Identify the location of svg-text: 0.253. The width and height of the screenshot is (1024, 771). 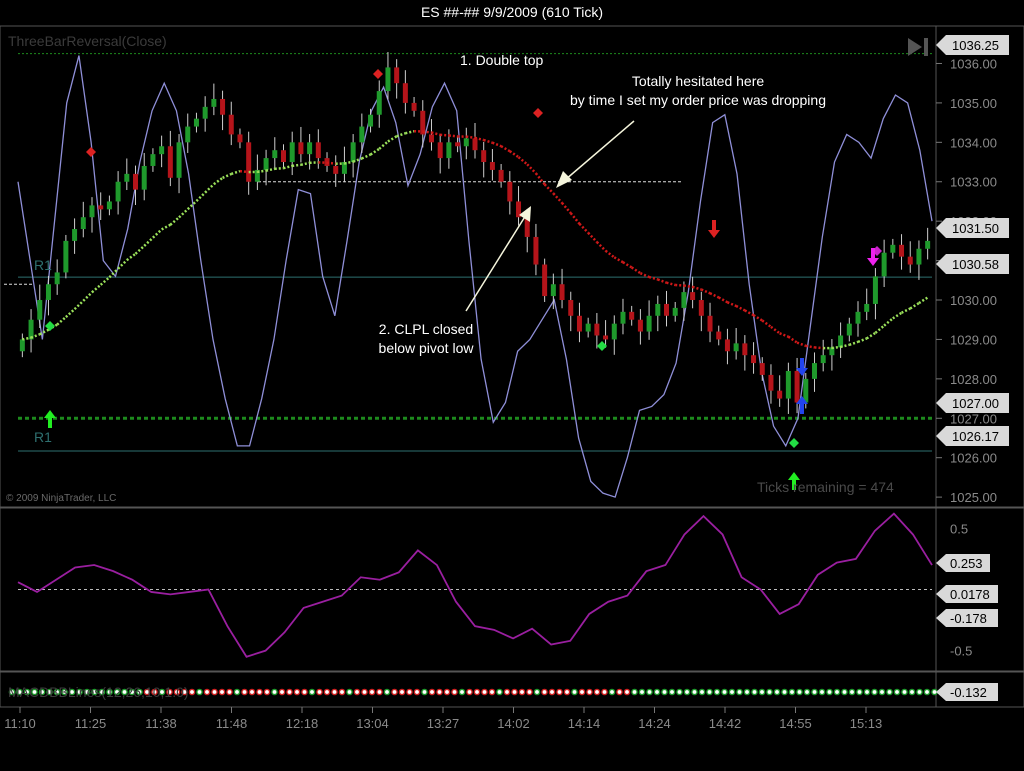
(966, 563).